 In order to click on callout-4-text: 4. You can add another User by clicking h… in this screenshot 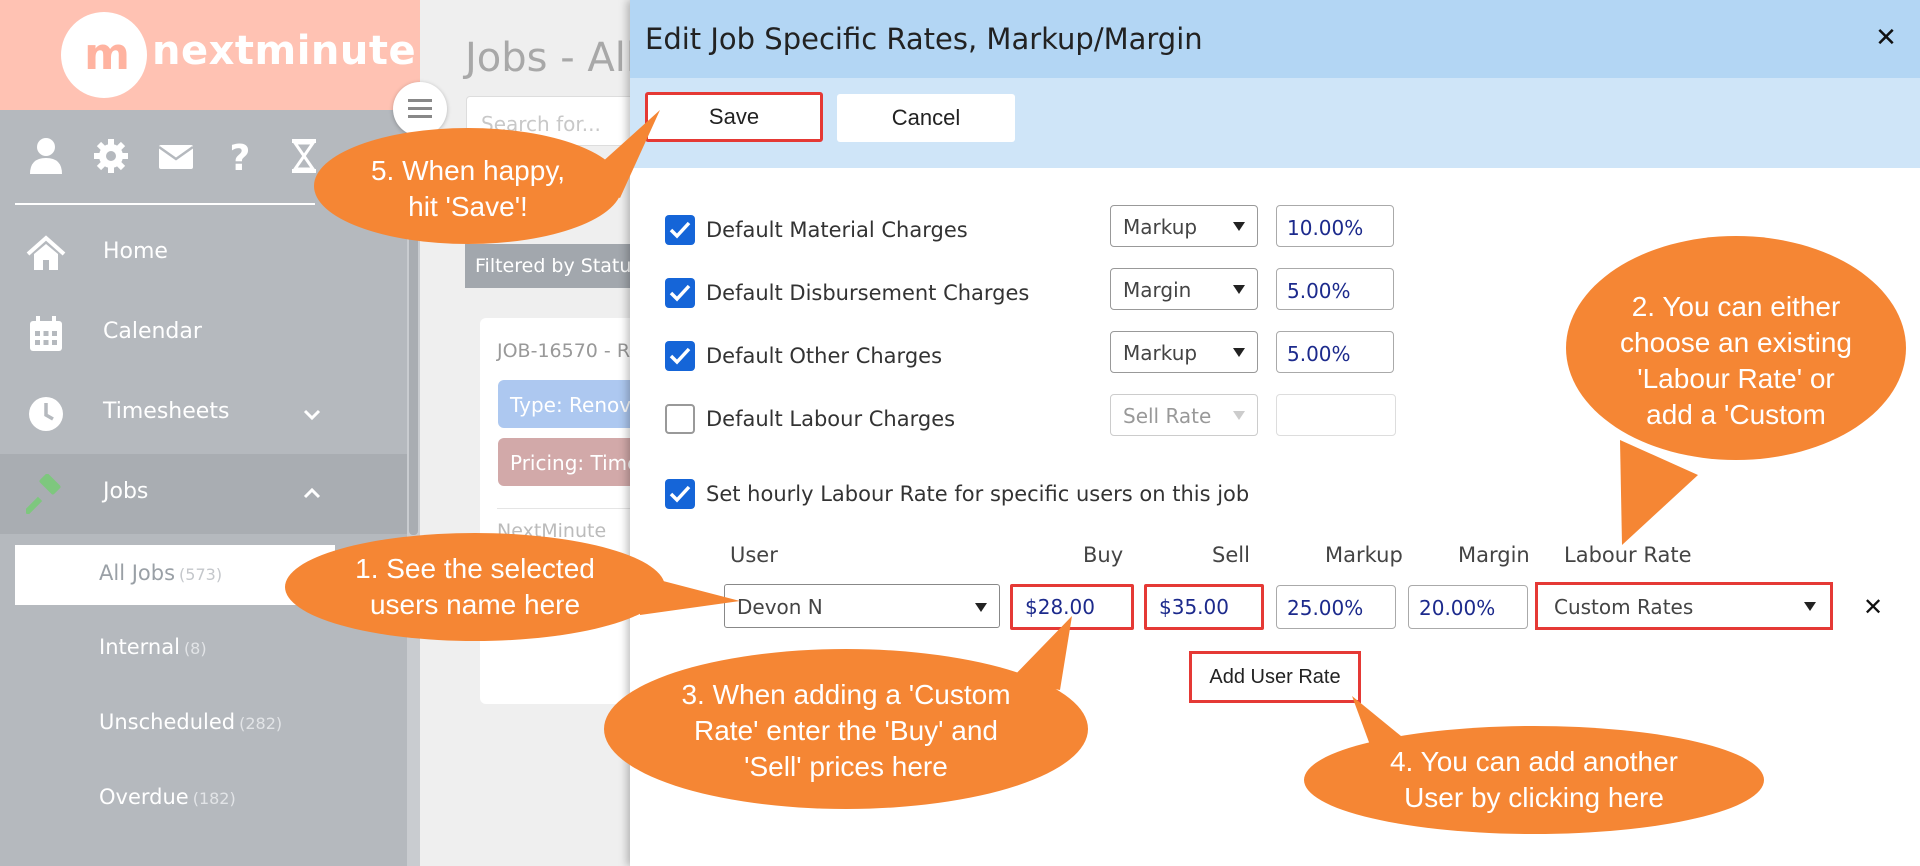, I will do `click(1534, 779)`.